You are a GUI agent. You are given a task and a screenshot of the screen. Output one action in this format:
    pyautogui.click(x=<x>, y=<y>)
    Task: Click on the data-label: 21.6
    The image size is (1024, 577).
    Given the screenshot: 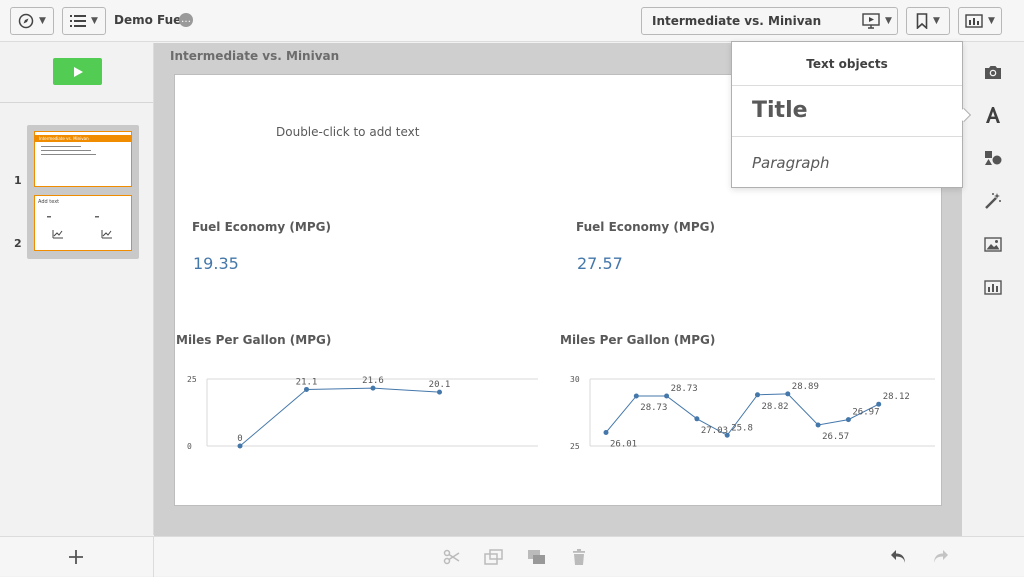 What is the action you would take?
    pyautogui.click(x=373, y=381)
    